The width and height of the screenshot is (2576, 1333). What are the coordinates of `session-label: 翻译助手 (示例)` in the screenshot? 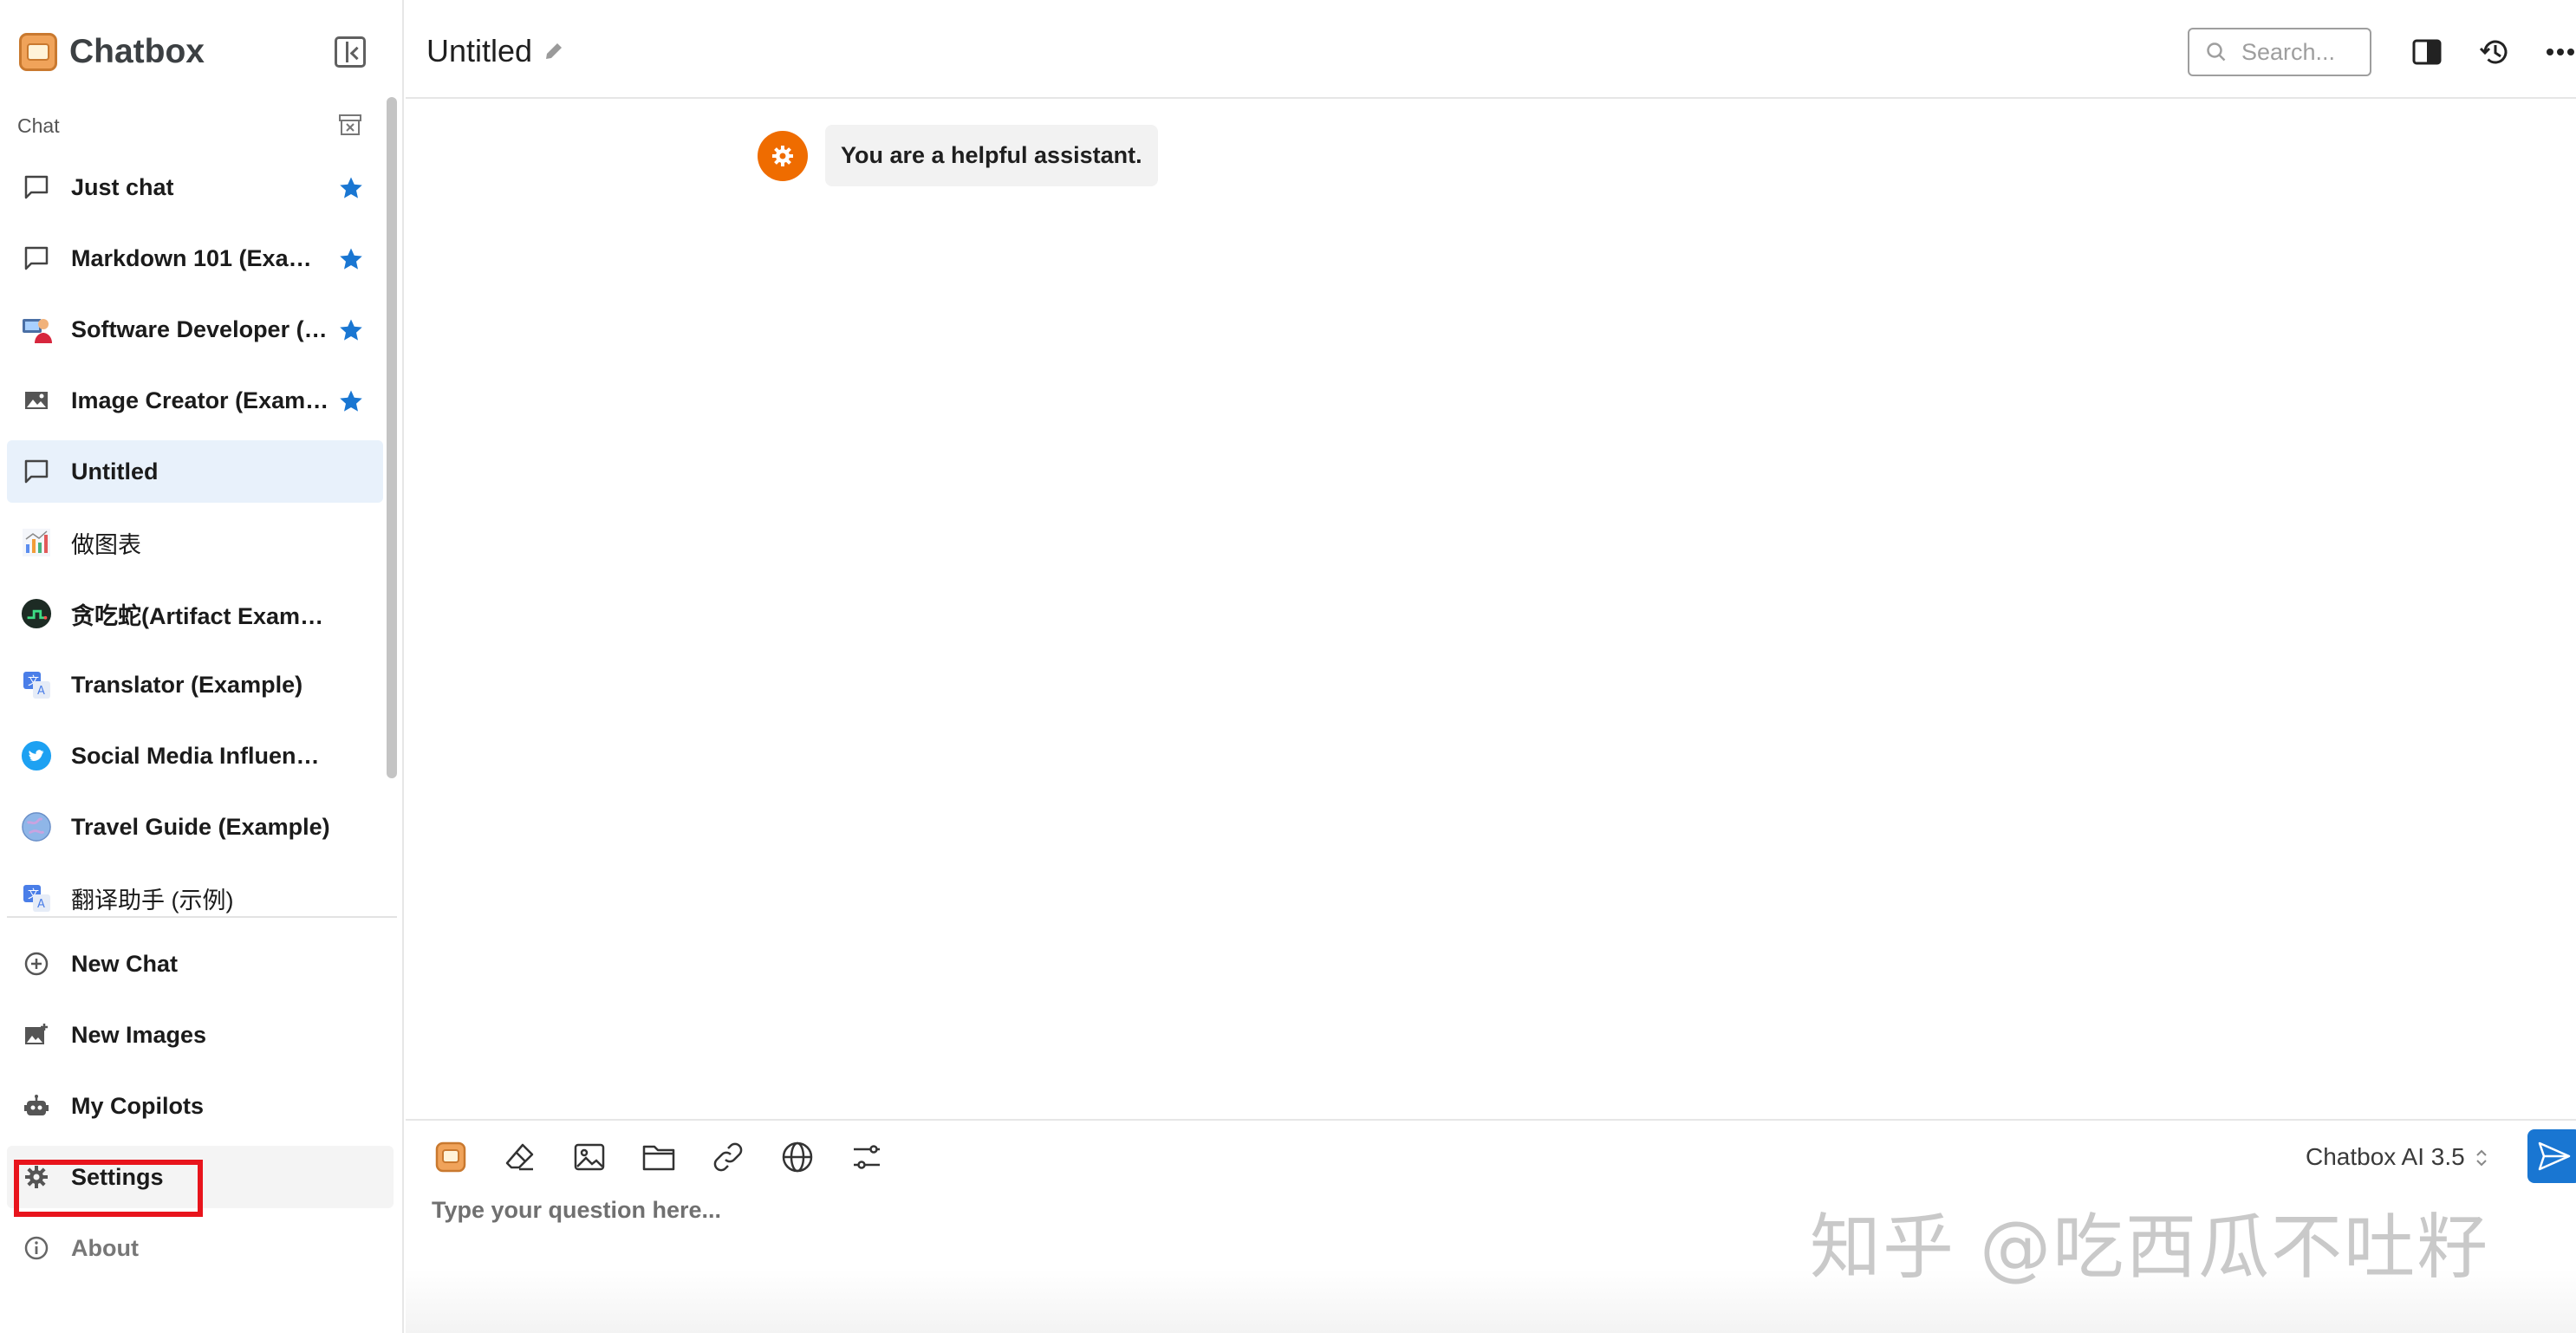 It's located at (152, 900).